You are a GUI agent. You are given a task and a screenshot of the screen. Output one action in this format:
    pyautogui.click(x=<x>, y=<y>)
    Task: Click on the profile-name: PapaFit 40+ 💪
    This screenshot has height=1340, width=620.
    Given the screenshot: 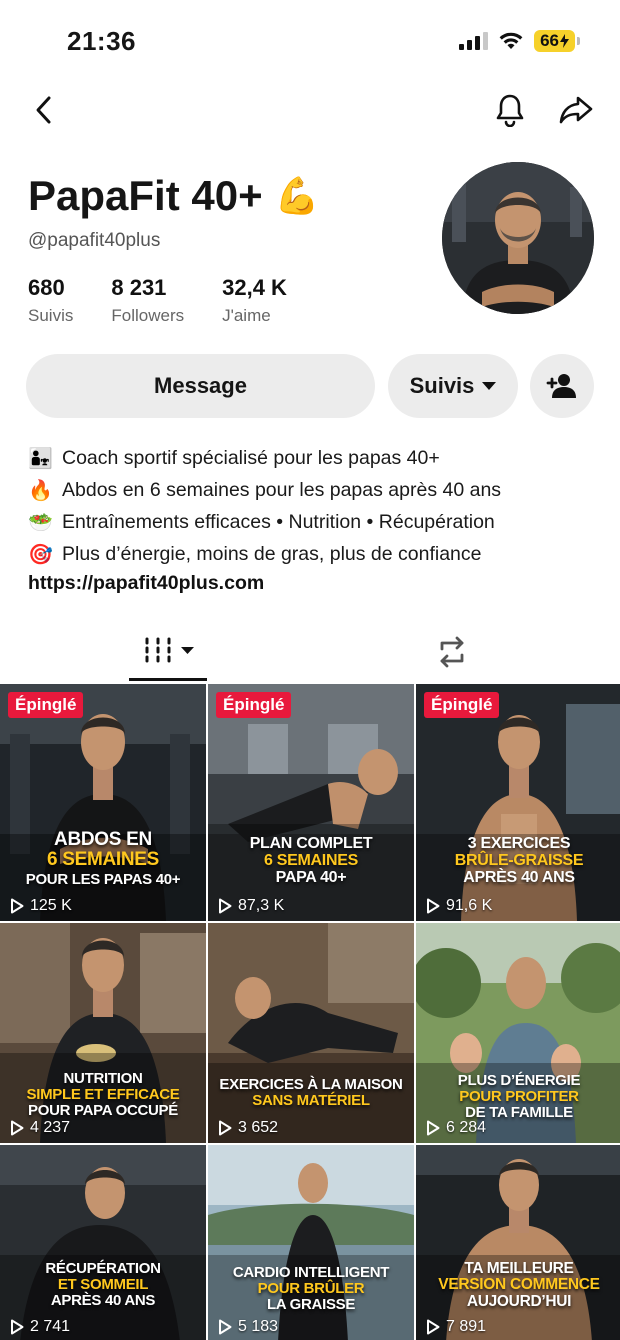 What is the action you would take?
    pyautogui.click(x=173, y=196)
    